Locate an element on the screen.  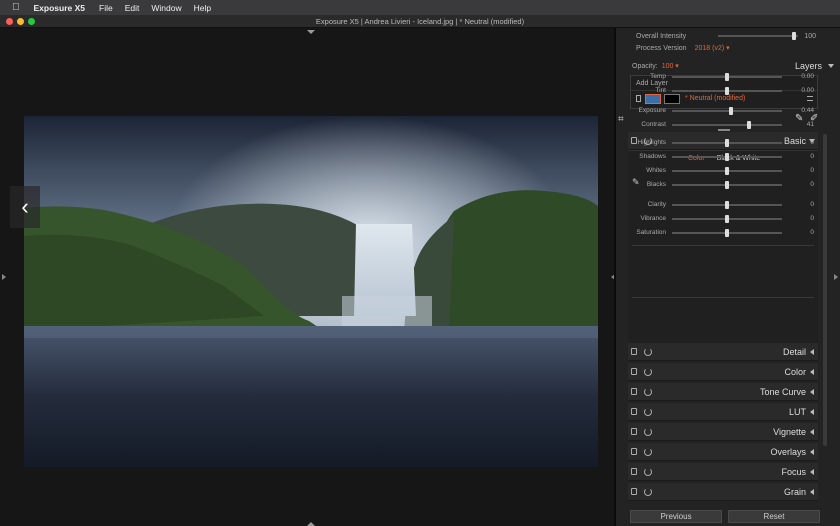
section-vignette: Vignette is located at coordinates (723, 432).